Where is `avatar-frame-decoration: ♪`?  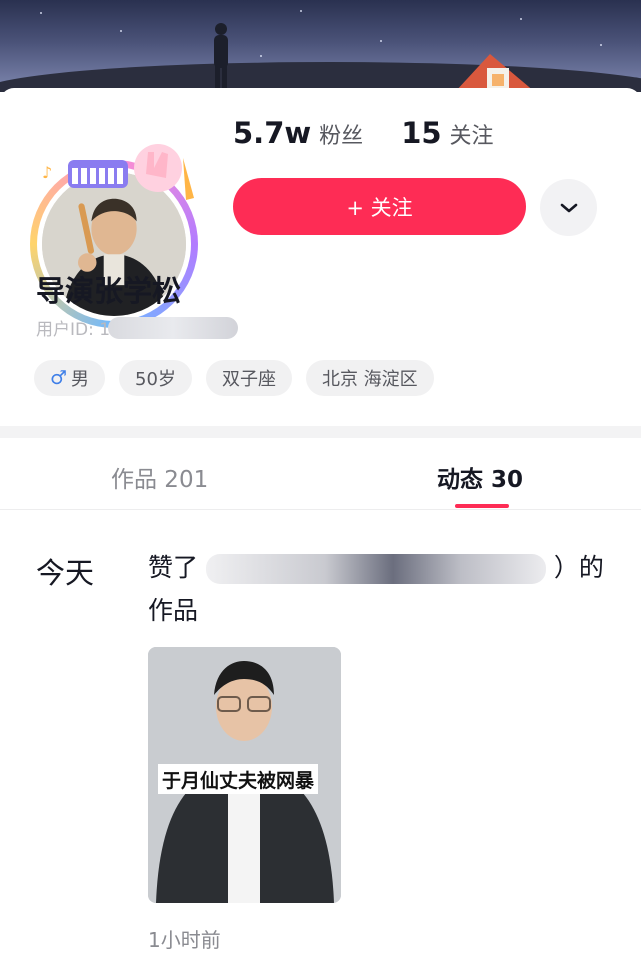 avatar-frame-decoration: ♪ is located at coordinates (118, 172).